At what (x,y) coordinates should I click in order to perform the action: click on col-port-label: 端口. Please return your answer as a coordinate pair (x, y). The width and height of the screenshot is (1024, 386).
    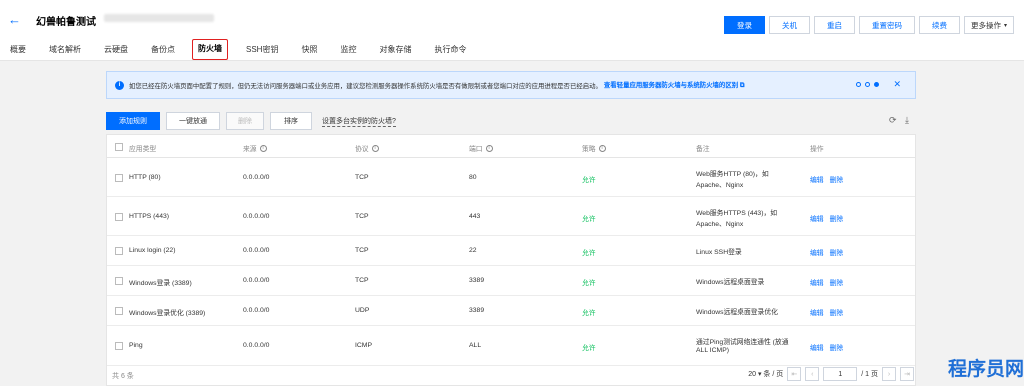
    Looking at the image, I should click on (476, 149).